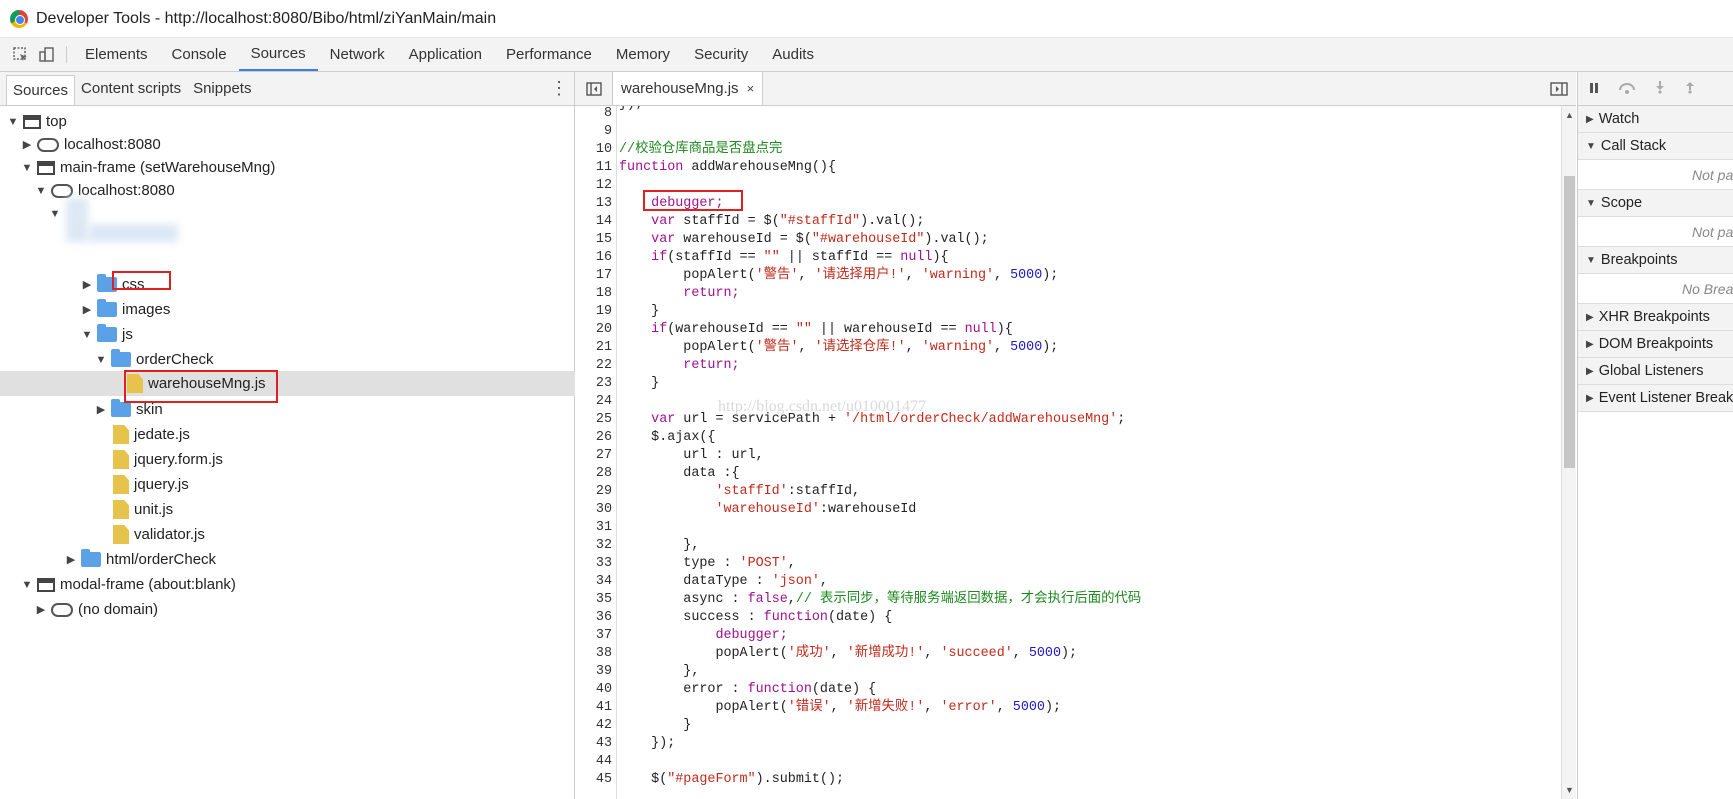 This screenshot has height=799, width=1733. What do you see at coordinates (287, 144) in the screenshot?
I see `tree-item-domain: ▶ localhost:8080` at bounding box center [287, 144].